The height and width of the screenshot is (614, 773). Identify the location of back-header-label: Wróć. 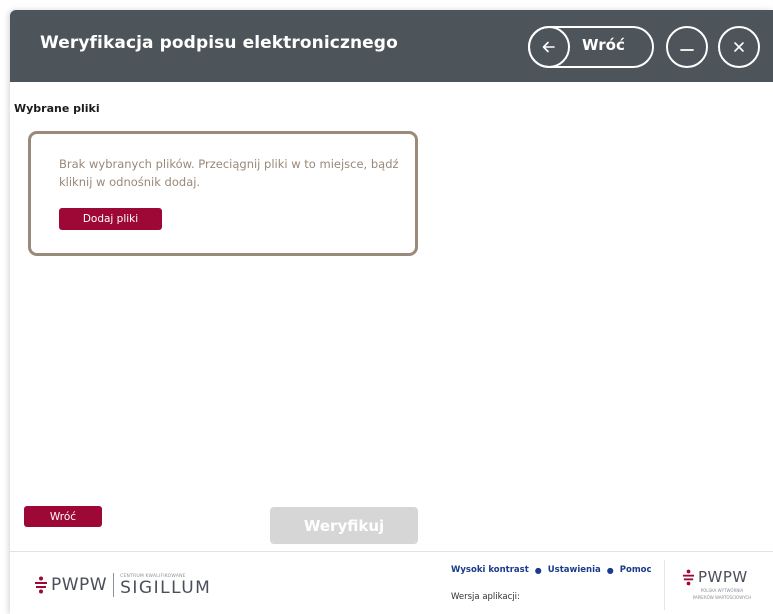
(603, 45).